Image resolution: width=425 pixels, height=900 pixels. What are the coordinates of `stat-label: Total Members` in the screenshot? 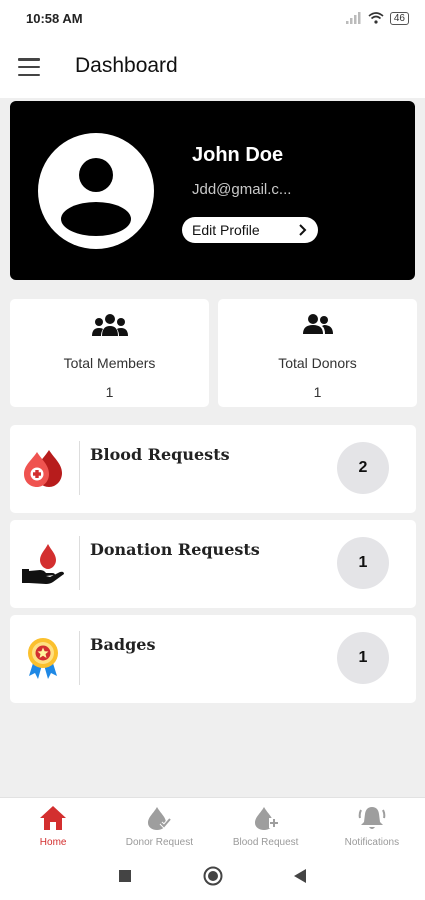 It's located at (109, 363).